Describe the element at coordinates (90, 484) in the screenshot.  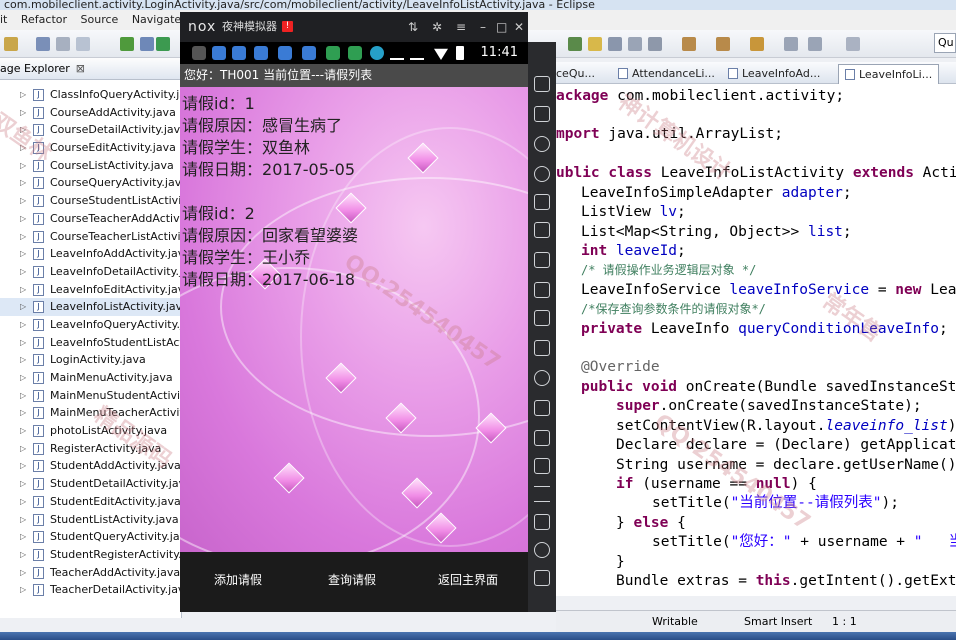
I see `file-tree-item: ▷ J StudentDetailActivity.java` at that location.